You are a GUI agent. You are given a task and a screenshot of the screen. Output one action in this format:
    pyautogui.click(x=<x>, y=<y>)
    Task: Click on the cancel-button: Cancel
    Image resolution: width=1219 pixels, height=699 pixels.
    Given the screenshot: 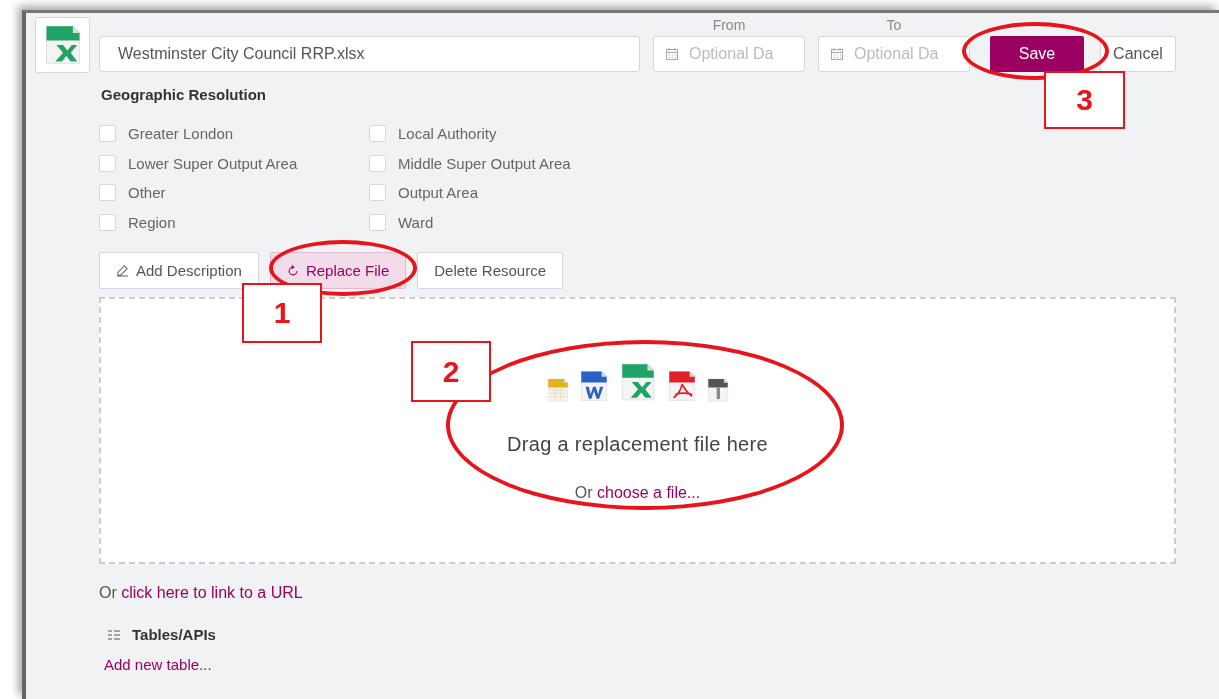 What is the action you would take?
    pyautogui.click(x=1138, y=54)
    